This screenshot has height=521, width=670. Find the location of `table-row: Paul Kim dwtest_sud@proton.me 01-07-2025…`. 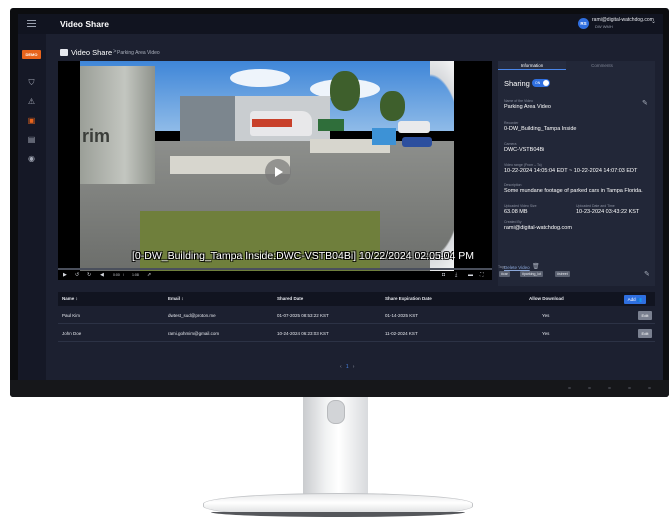

table-row: Paul Kim dwtest_sud@proton.me 01-07-2025… is located at coordinates (356, 315).